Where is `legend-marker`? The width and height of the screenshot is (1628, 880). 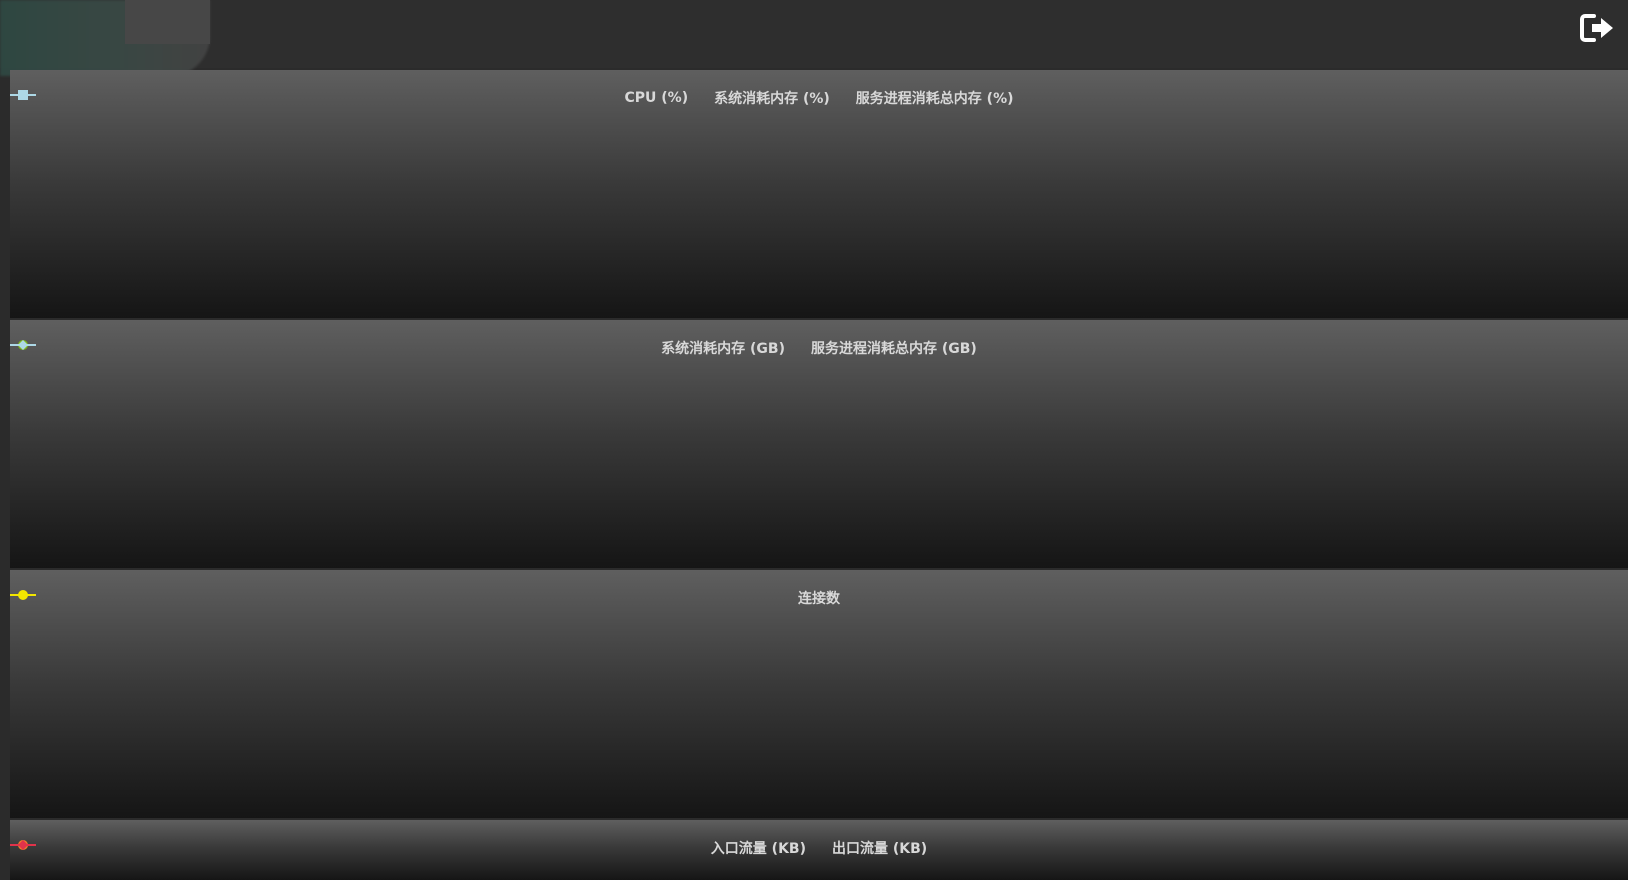 legend-marker is located at coordinates (23, 845).